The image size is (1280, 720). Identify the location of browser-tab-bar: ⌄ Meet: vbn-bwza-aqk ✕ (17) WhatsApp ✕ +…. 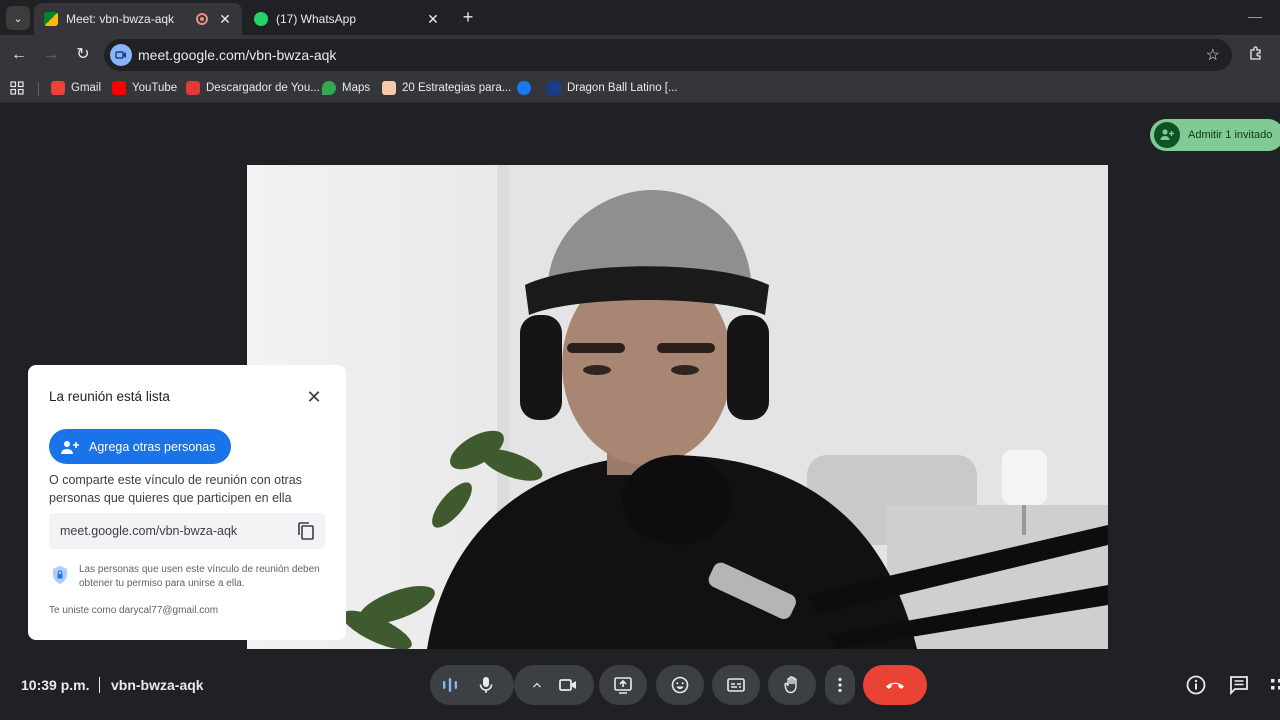
(640, 17).